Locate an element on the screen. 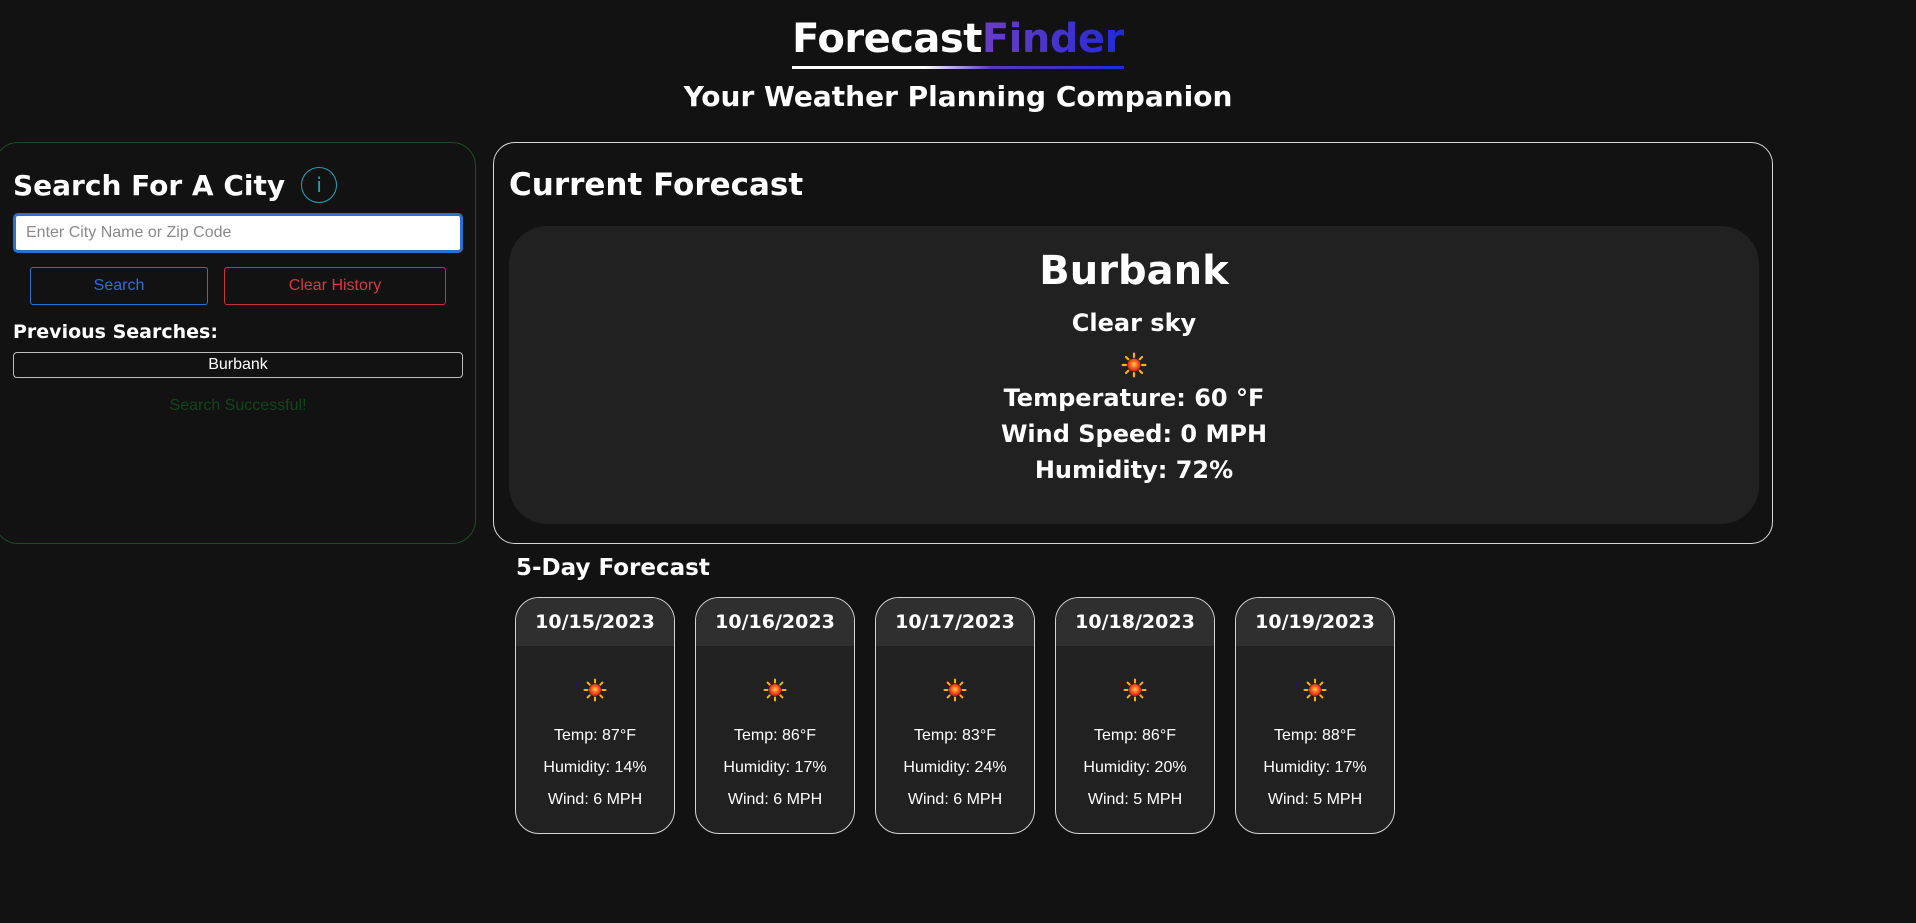  status-message: Search Successful! is located at coordinates (238, 405).